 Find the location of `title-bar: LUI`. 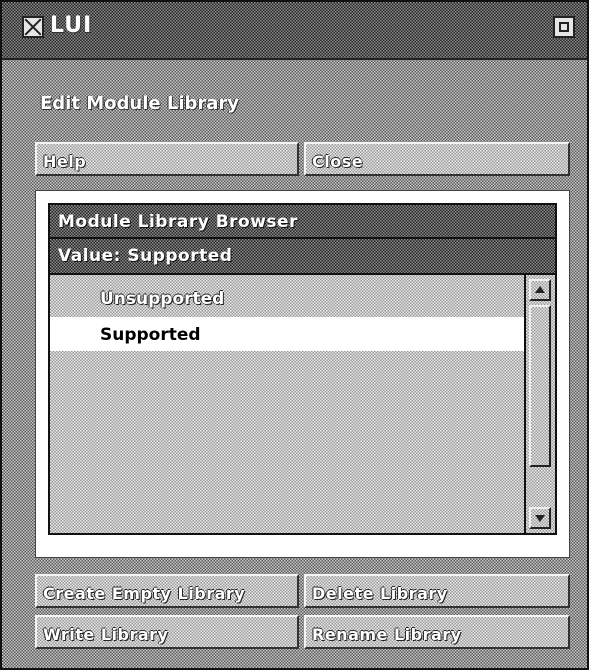

title-bar: LUI is located at coordinates (294, 31).